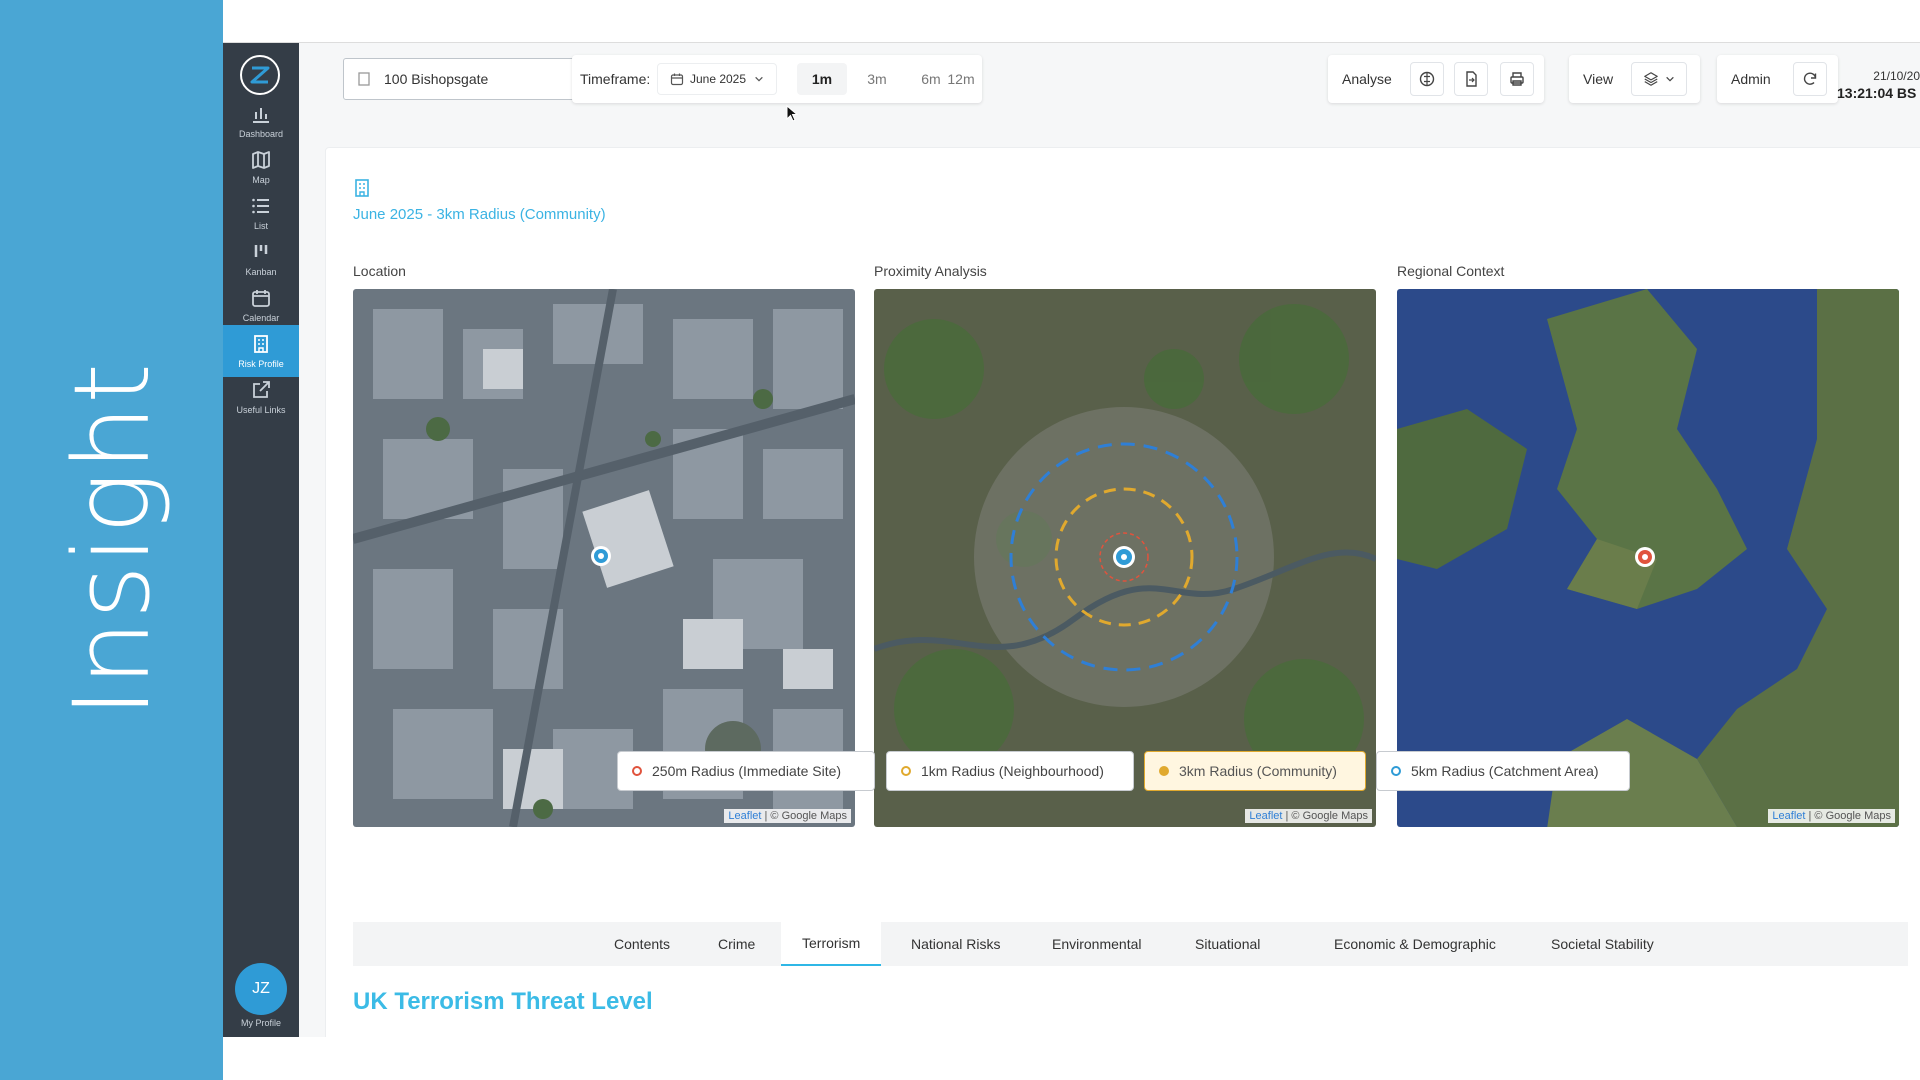  I want to click on range-1m: 1m, so click(822, 79).